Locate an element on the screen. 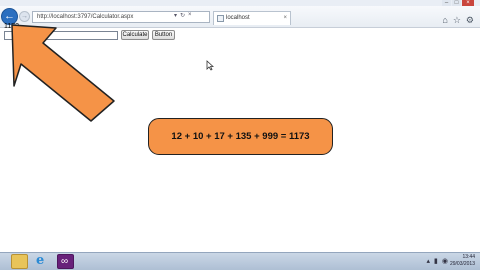  clock-date: 29/03/2013 is located at coordinates (462, 264).